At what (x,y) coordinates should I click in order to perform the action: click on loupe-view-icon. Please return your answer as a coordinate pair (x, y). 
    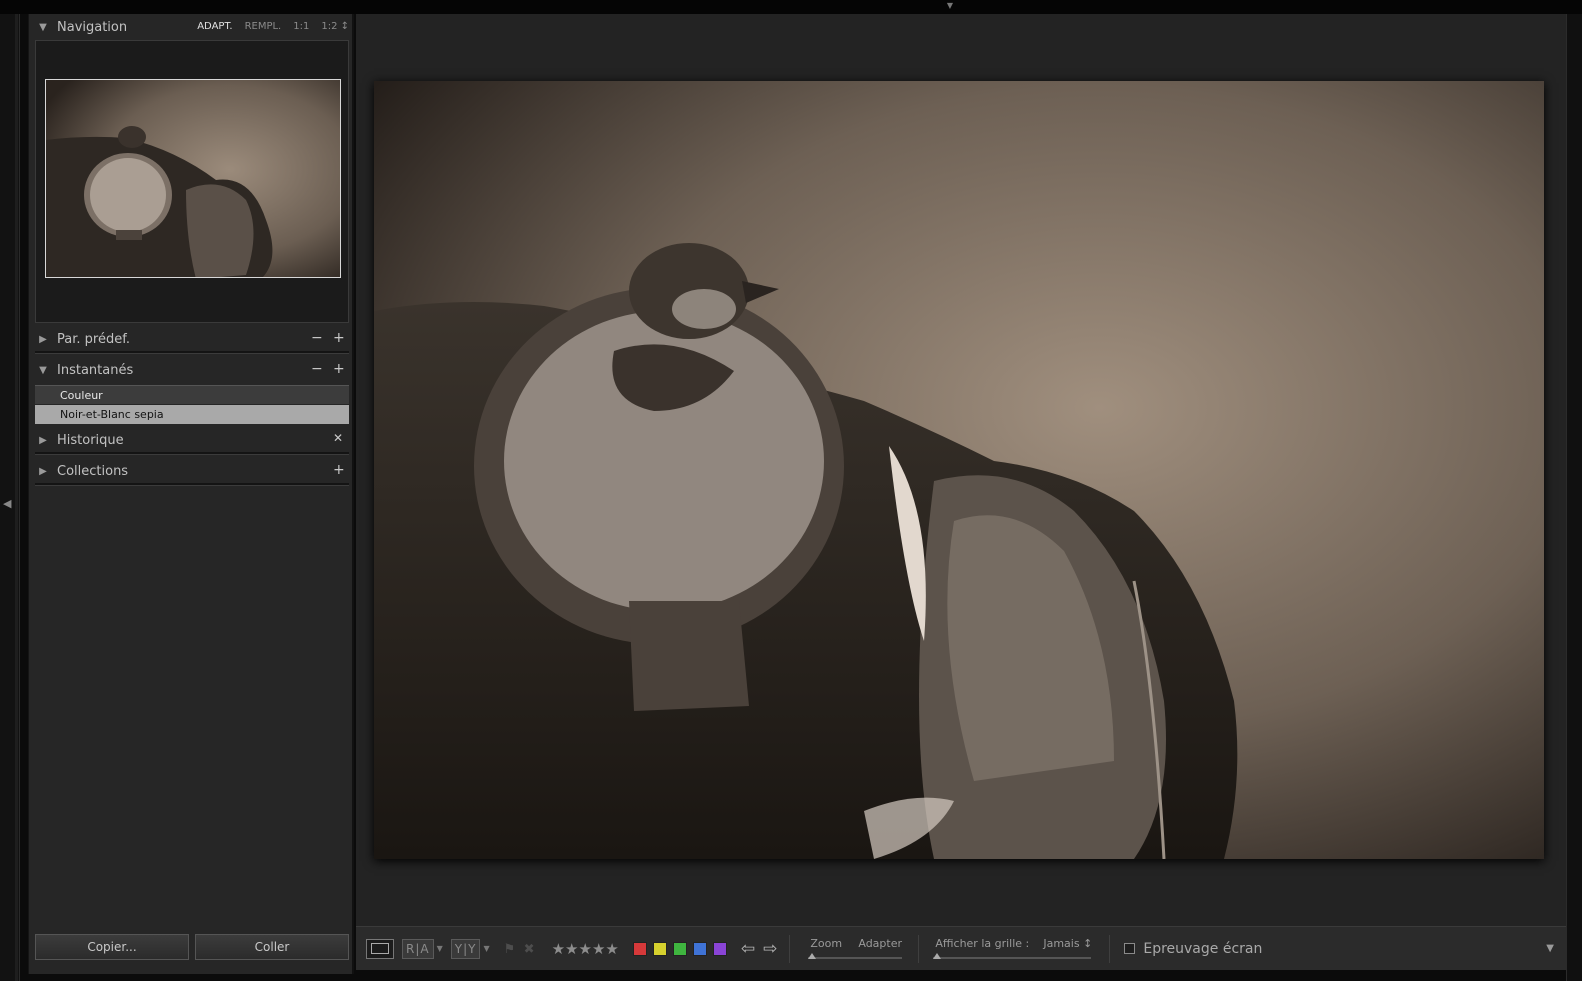
    Looking at the image, I should click on (380, 948).